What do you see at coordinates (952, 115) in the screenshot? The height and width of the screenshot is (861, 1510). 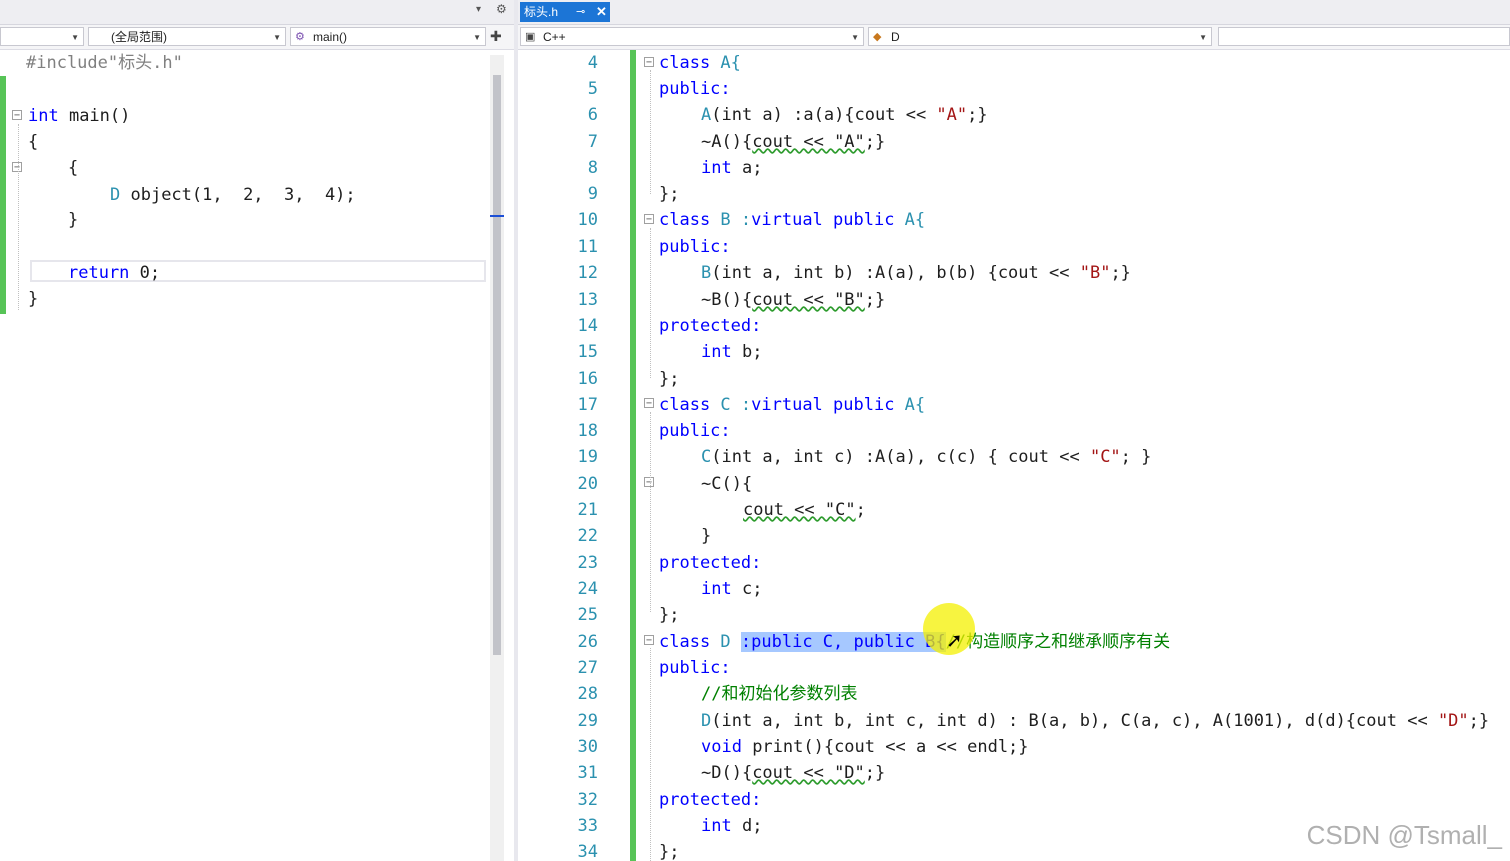 I see `code-token: "A"` at bounding box center [952, 115].